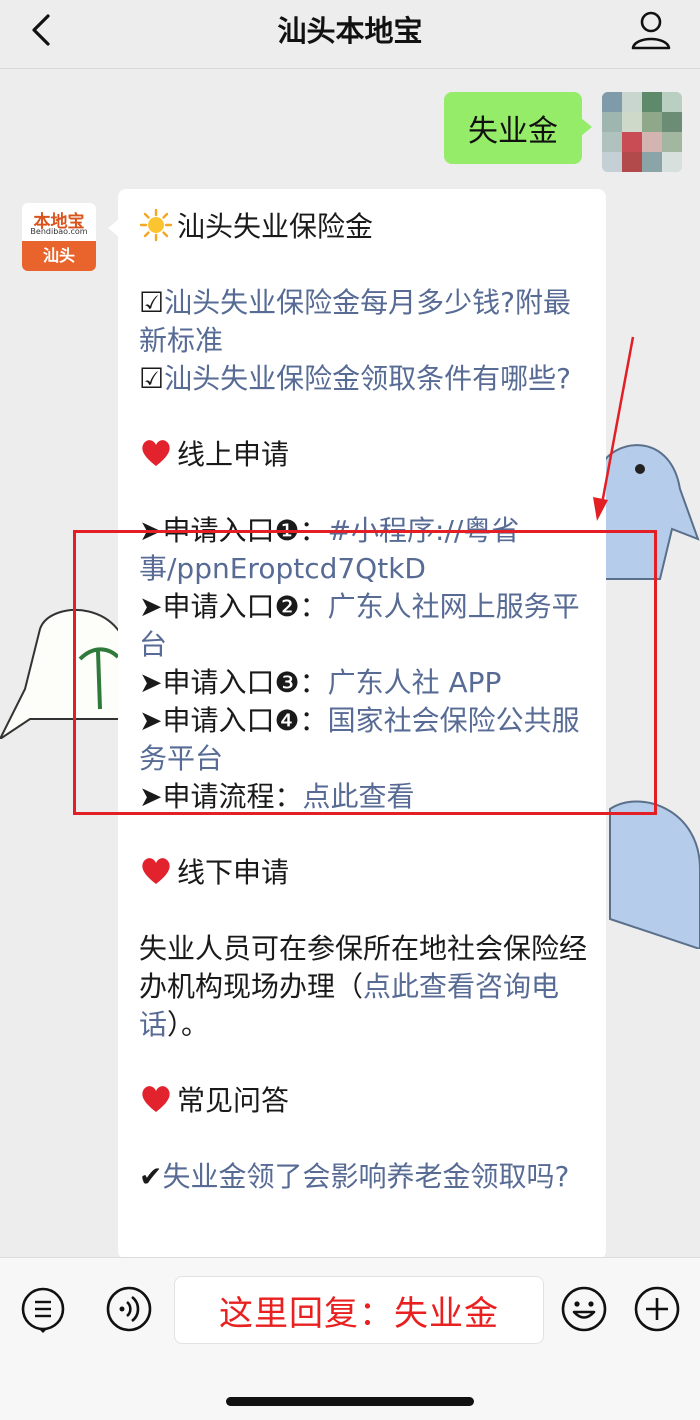  What do you see at coordinates (59, 231) in the screenshot?
I see `logo-sub: Bendibao.com` at bounding box center [59, 231].